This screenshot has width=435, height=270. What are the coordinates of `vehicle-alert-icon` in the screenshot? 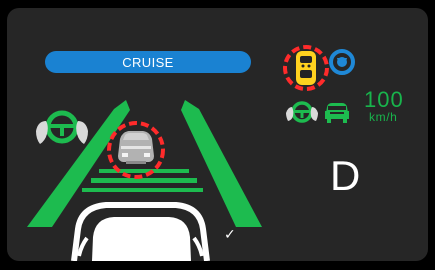 It's located at (306, 68).